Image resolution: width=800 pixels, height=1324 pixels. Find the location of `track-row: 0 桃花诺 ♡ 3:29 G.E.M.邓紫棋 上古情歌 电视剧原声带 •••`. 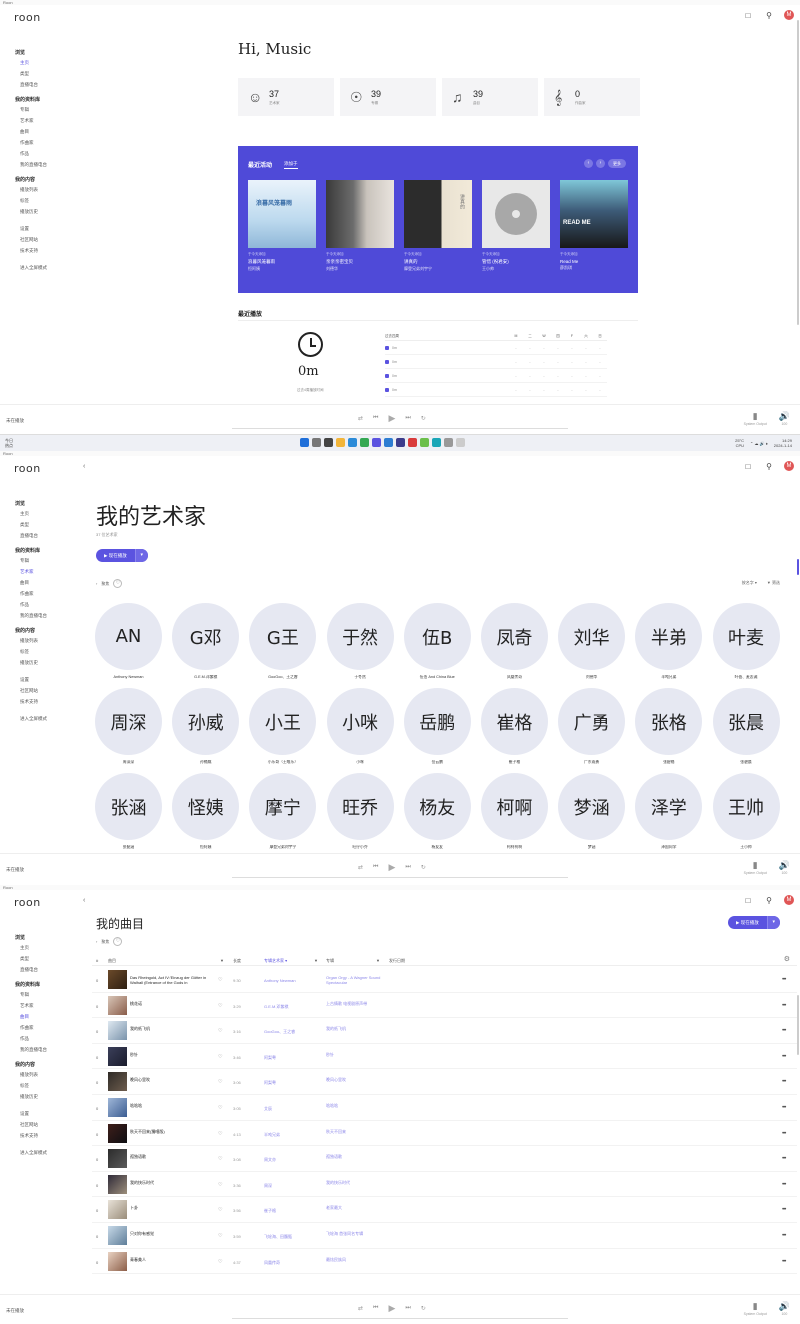

track-row: 0 桃花诺 ♡ 3:29 G.E.M.邓紫棋 上古情歌 电视剧原声带 ••• is located at coordinates (444, 1006).